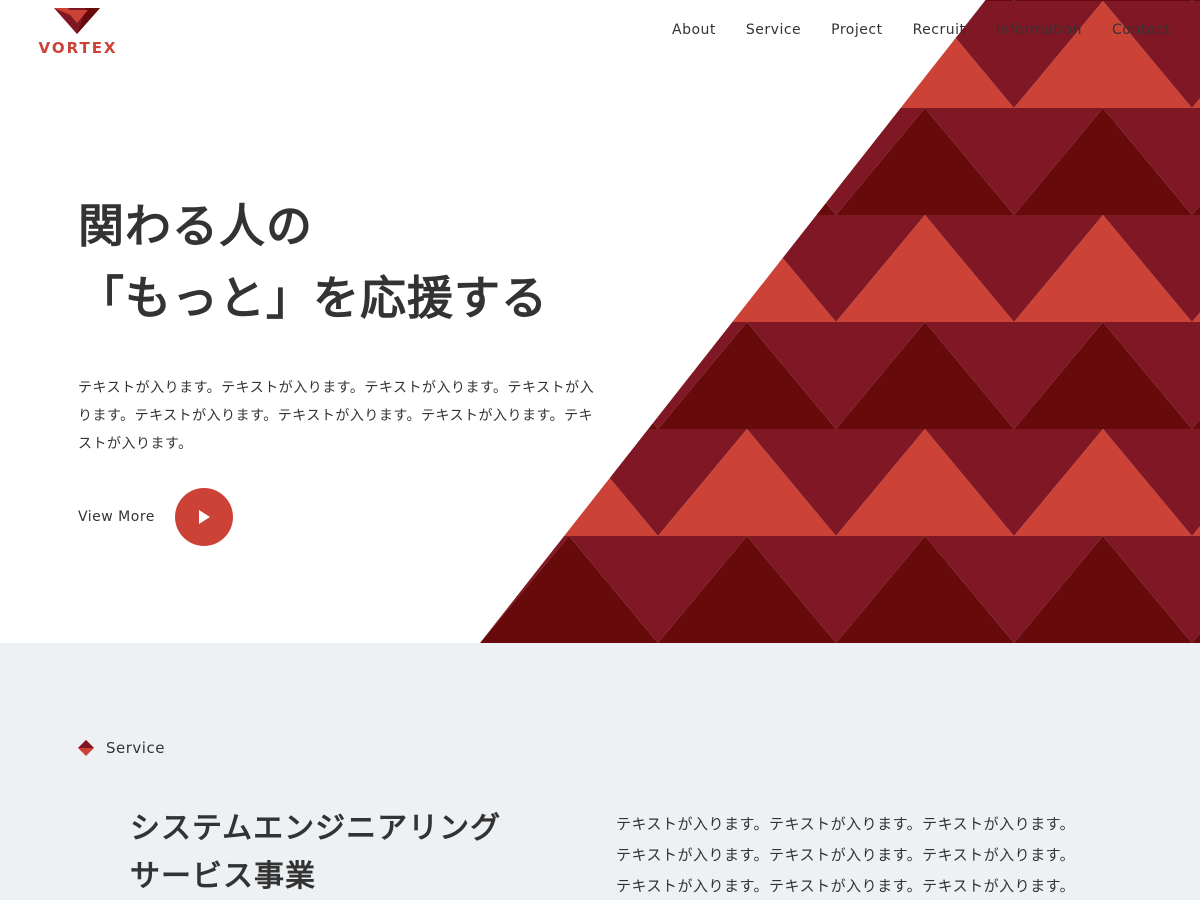 The height and width of the screenshot is (900, 1200). Describe the element at coordinates (195, 226) in the screenshot. I see `hero-title-line-1: 関わる人の` at that location.